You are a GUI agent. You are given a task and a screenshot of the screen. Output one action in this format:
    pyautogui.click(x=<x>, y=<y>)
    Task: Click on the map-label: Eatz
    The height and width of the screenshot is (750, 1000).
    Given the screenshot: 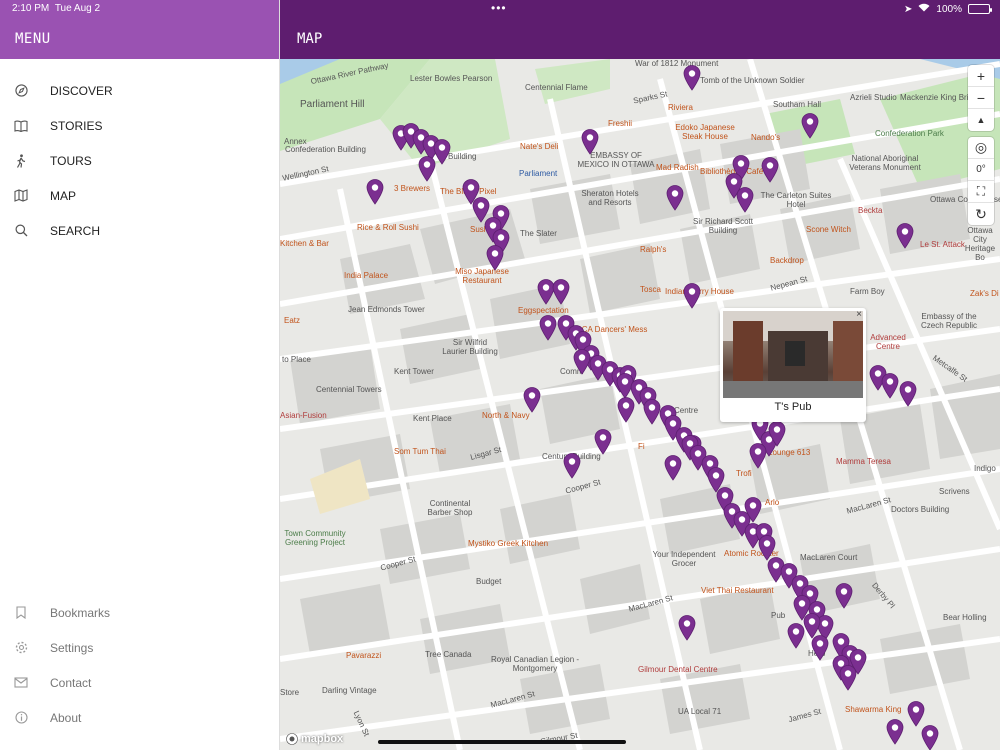 What is the action you would take?
    pyautogui.click(x=292, y=320)
    